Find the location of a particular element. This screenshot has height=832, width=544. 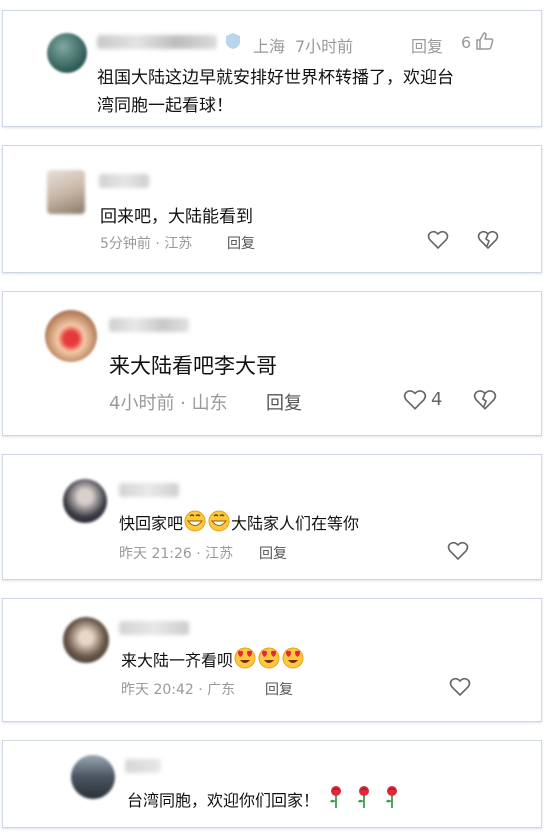

comment-meta: 4小时前 · 山东 is located at coordinates (168, 403).